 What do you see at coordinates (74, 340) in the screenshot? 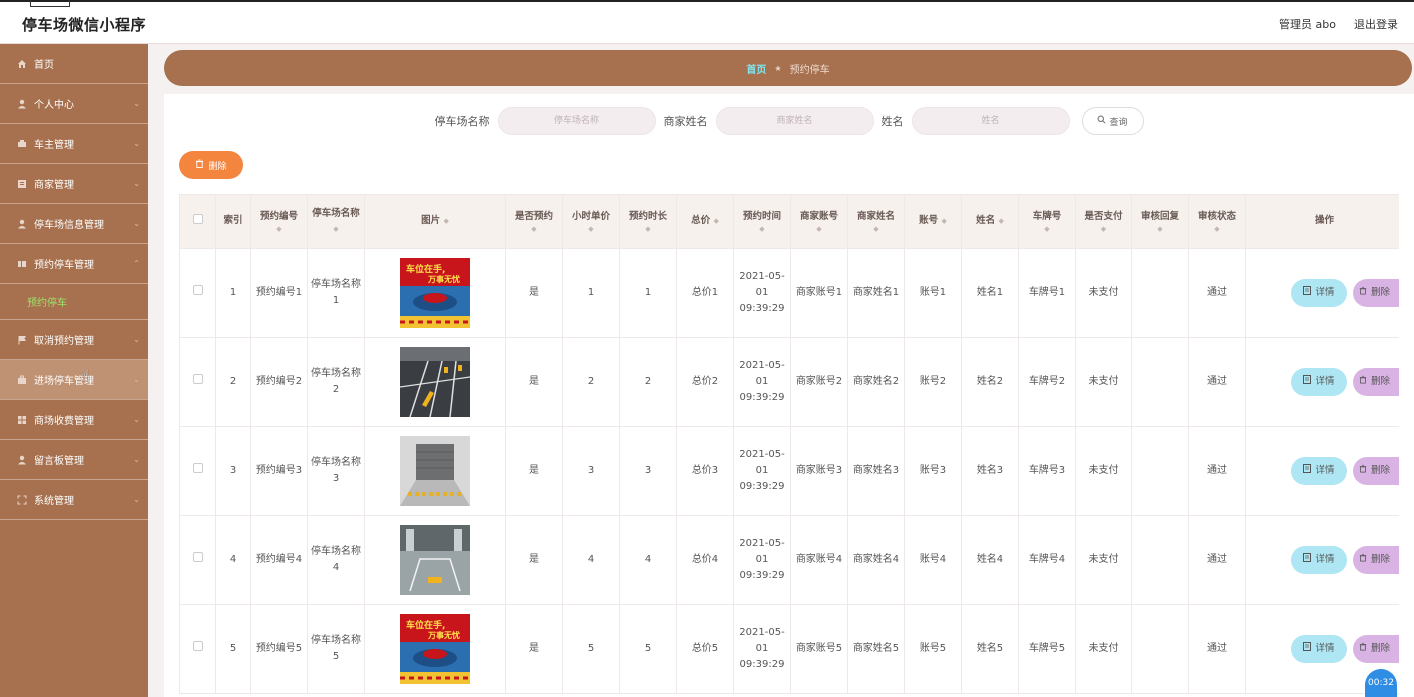
I see `sidebar-item-cancel-booking: 取消预约管理 ⌄` at bounding box center [74, 340].